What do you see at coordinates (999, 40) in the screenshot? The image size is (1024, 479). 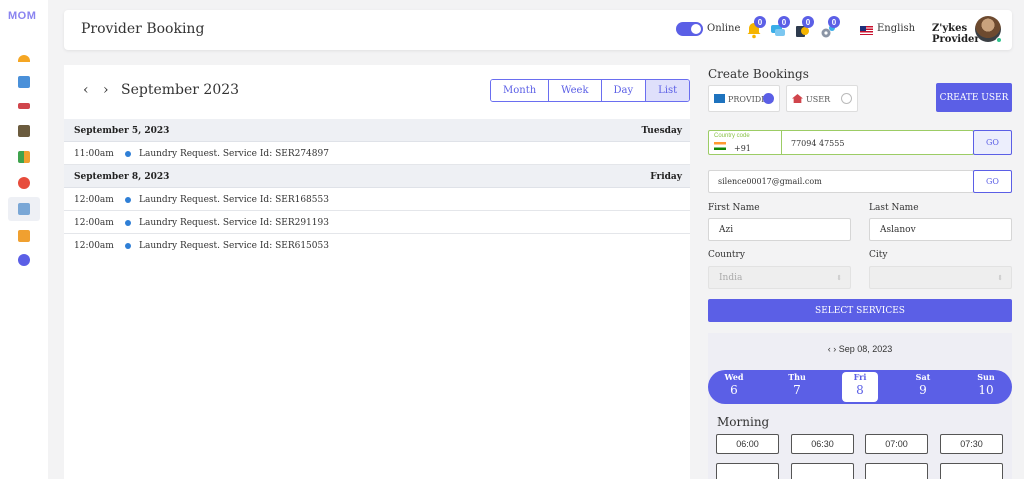 I see `online-status-dot` at bounding box center [999, 40].